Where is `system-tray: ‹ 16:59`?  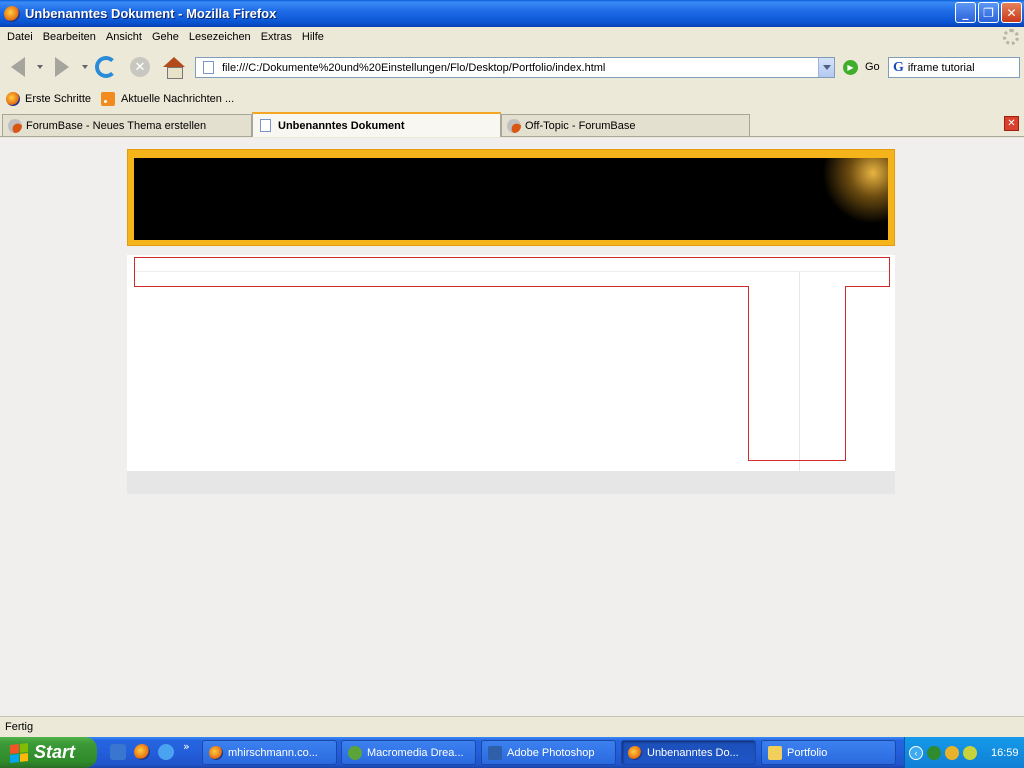
system-tray: ‹ 16:59 is located at coordinates (964, 752).